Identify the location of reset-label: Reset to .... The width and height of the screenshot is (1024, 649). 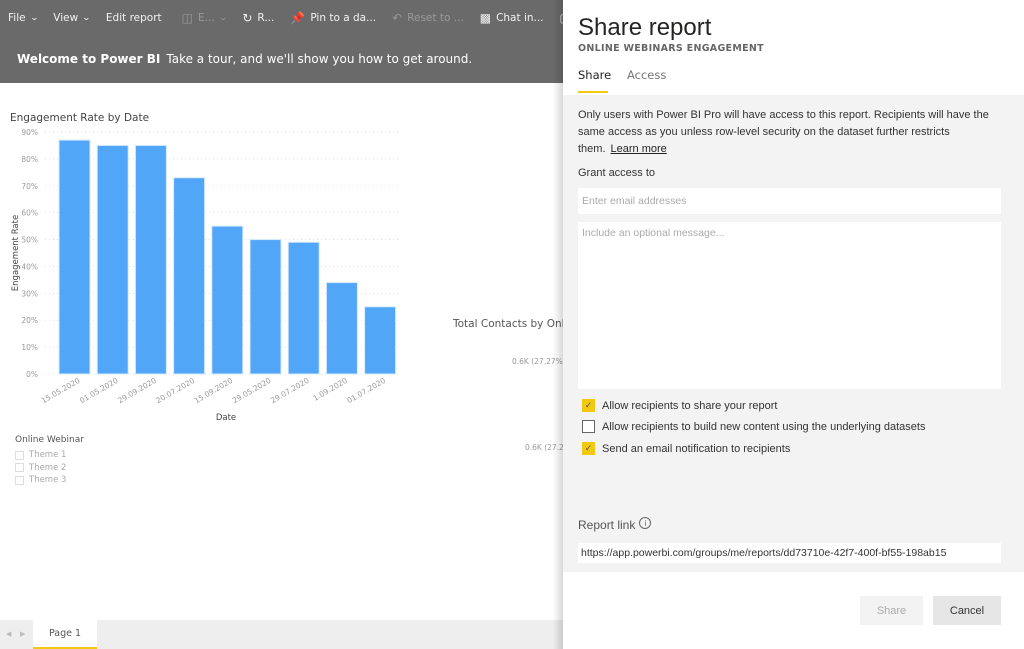
(435, 17).